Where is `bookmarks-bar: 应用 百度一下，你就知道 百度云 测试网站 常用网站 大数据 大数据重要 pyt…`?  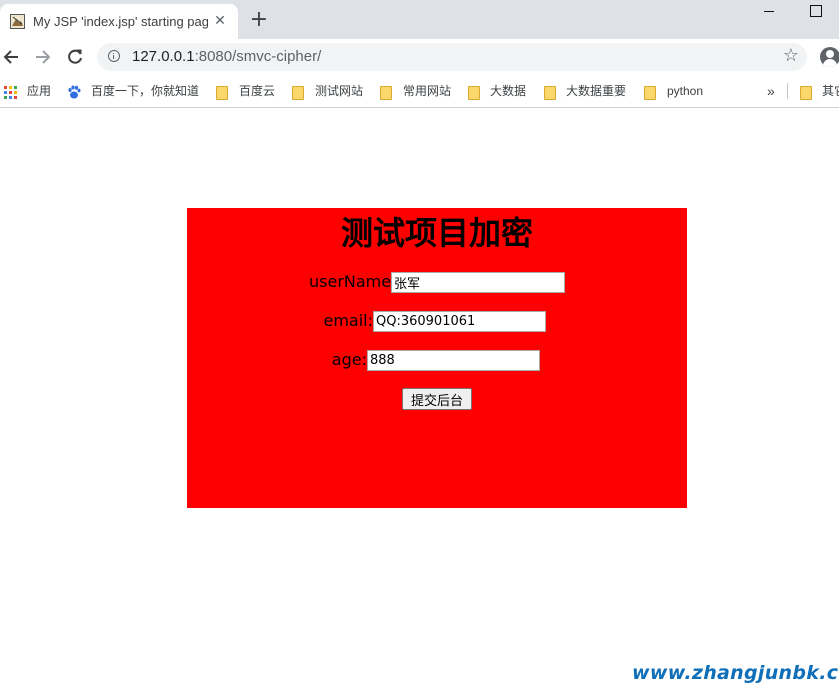 bookmarks-bar: 应用 百度一下，你就知道 百度云 测试网站 常用网站 大数据 大数据重要 pyt… is located at coordinates (419, 91).